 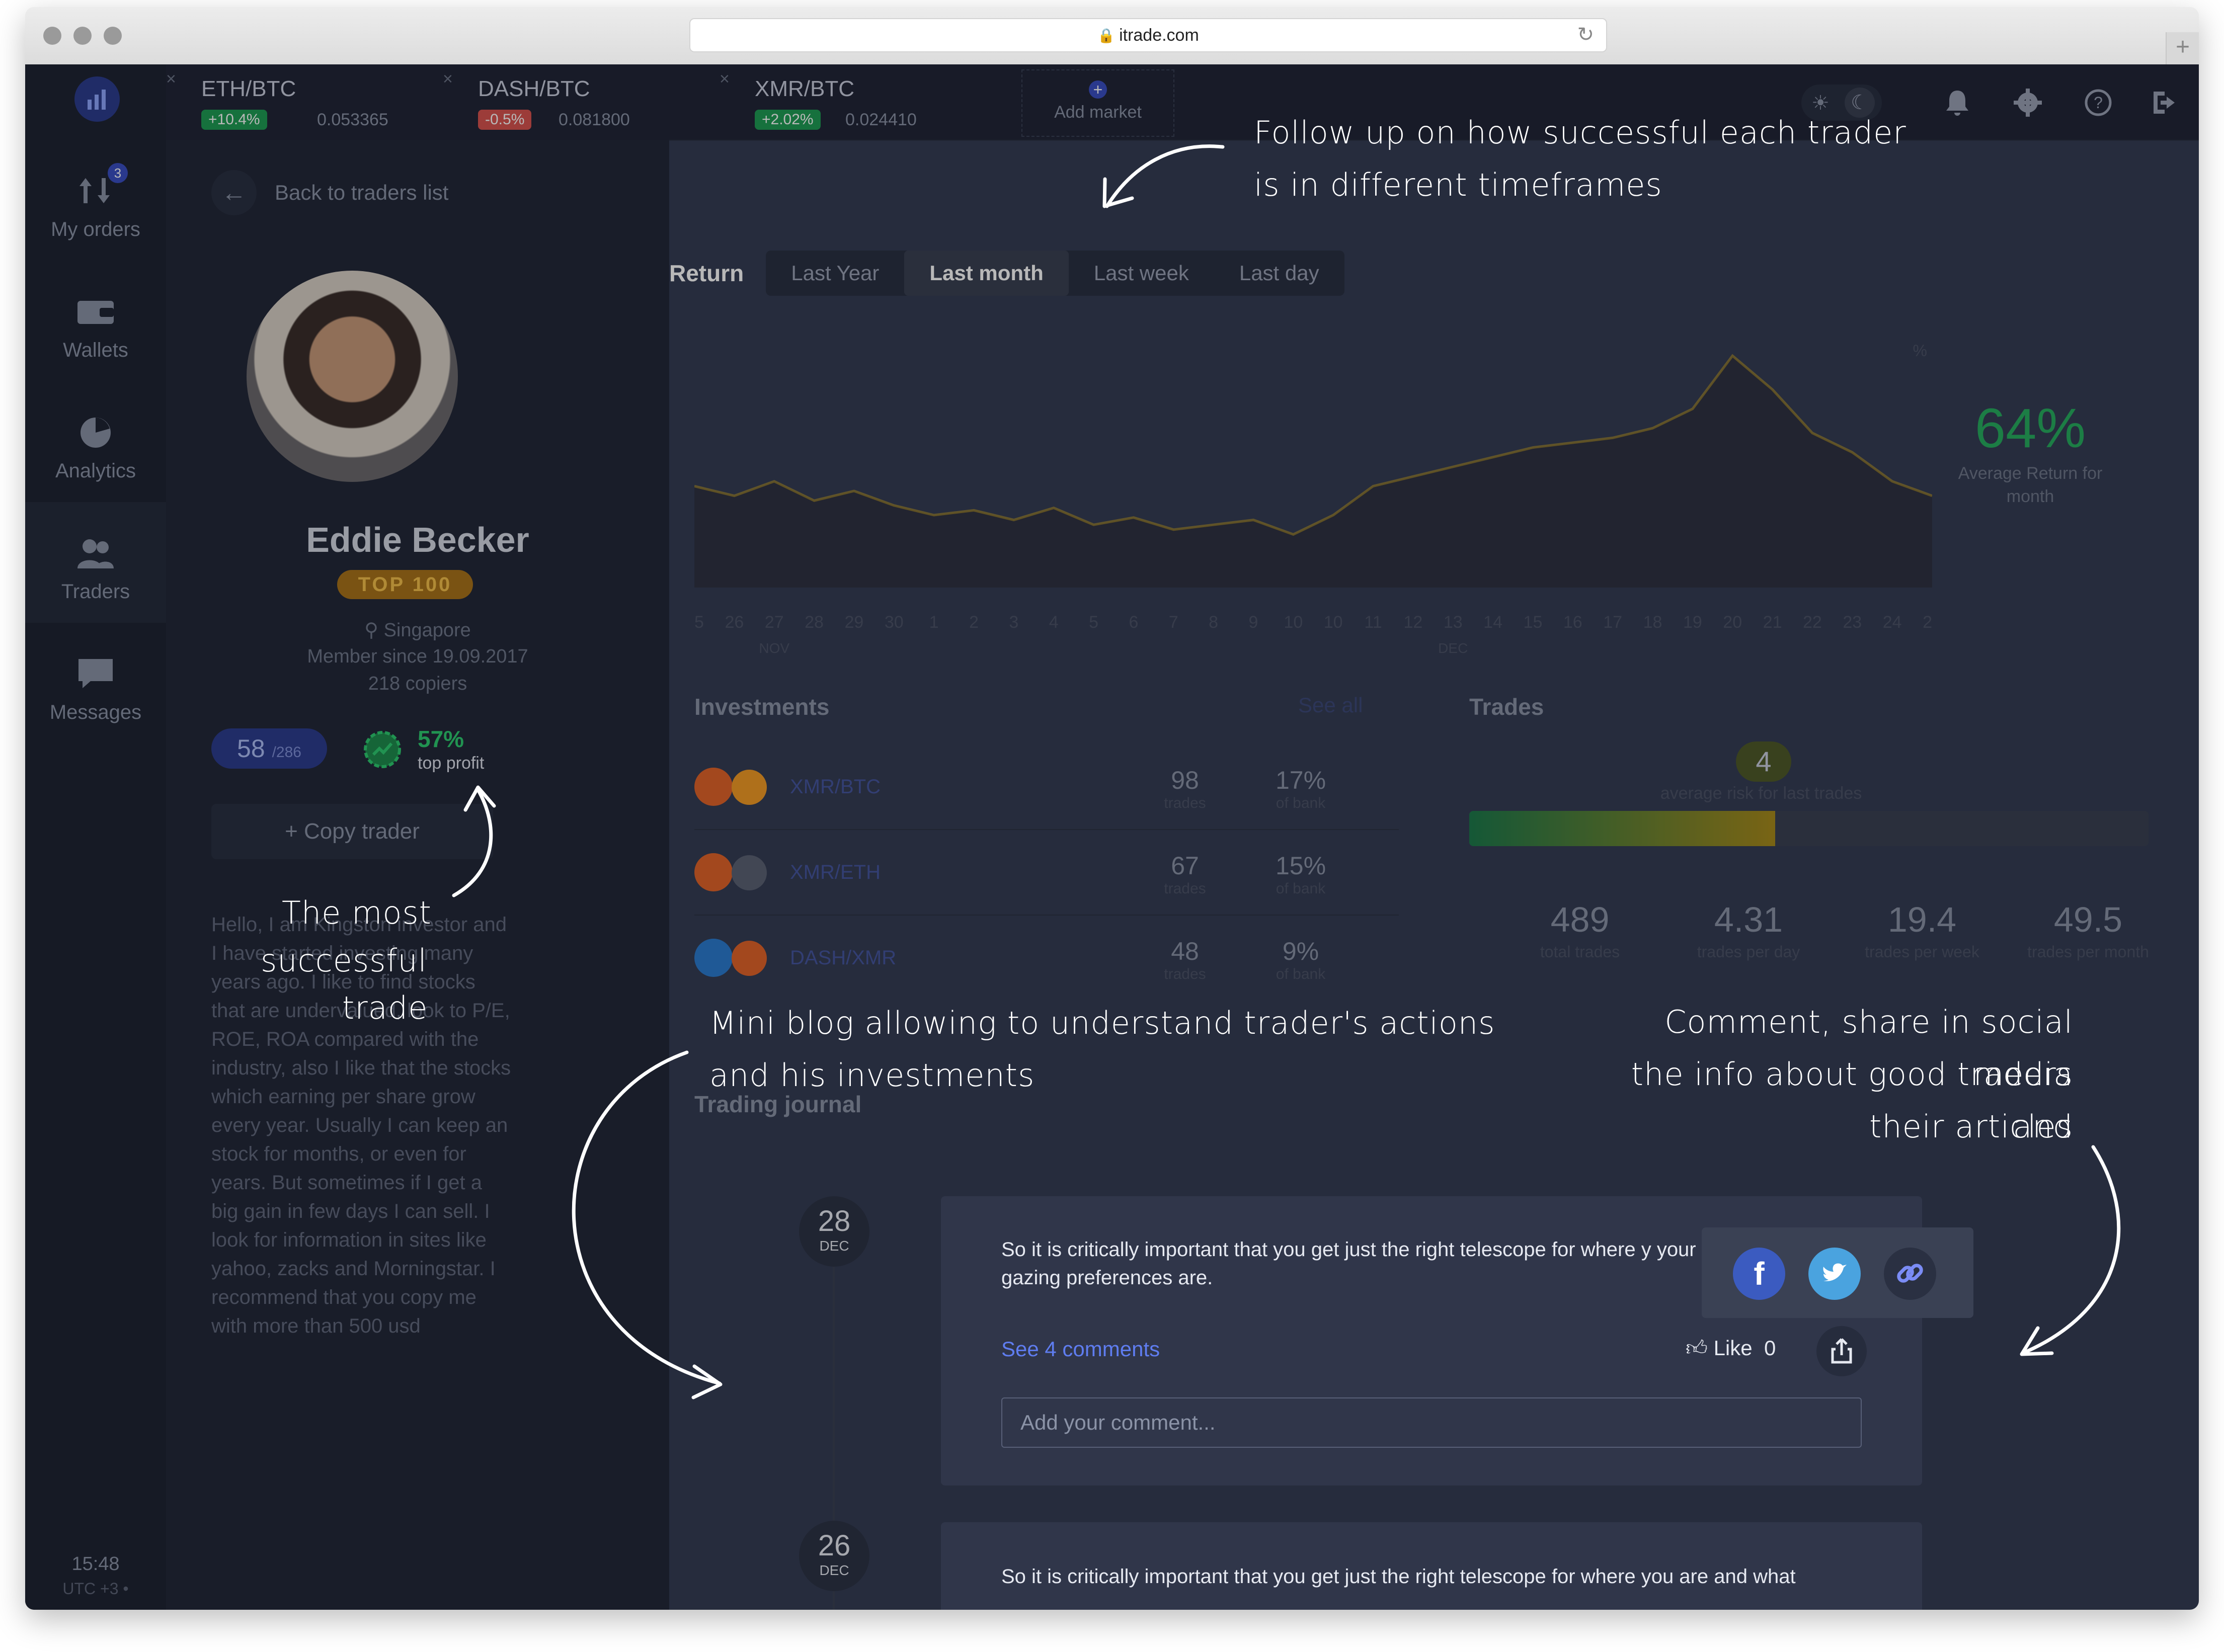 I want to click on comment-input, so click(x=1431, y=1422).